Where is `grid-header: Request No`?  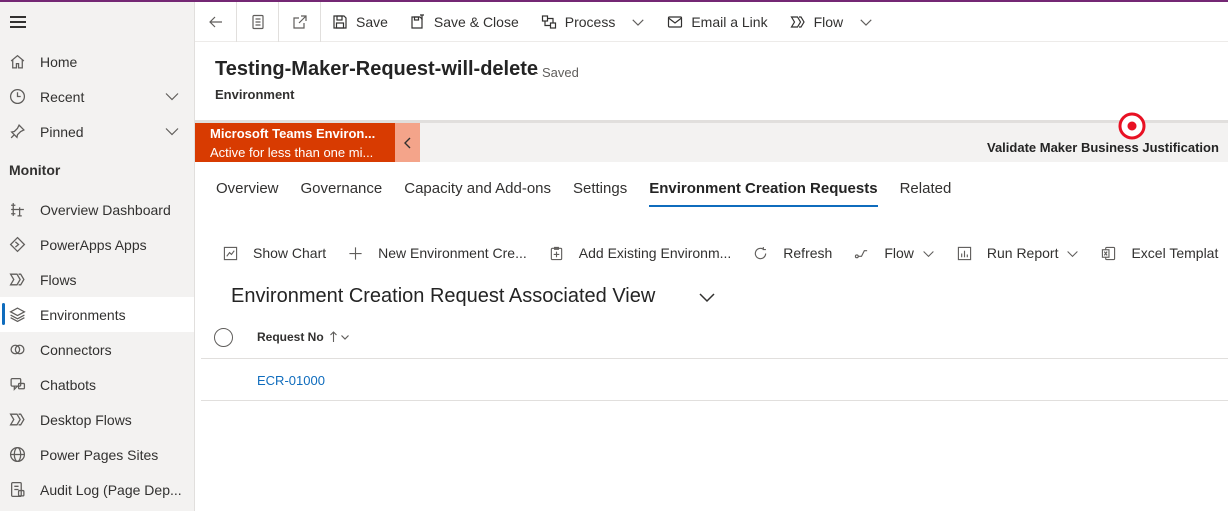
grid-header: Request No is located at coordinates (714, 339).